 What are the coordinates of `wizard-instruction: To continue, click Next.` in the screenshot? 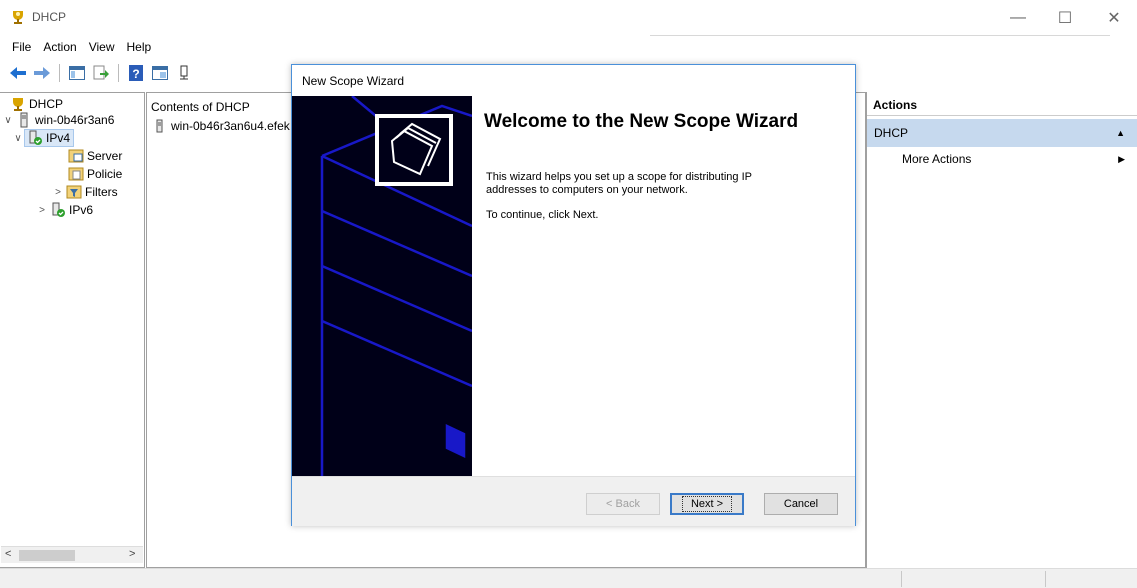 It's located at (542, 215).